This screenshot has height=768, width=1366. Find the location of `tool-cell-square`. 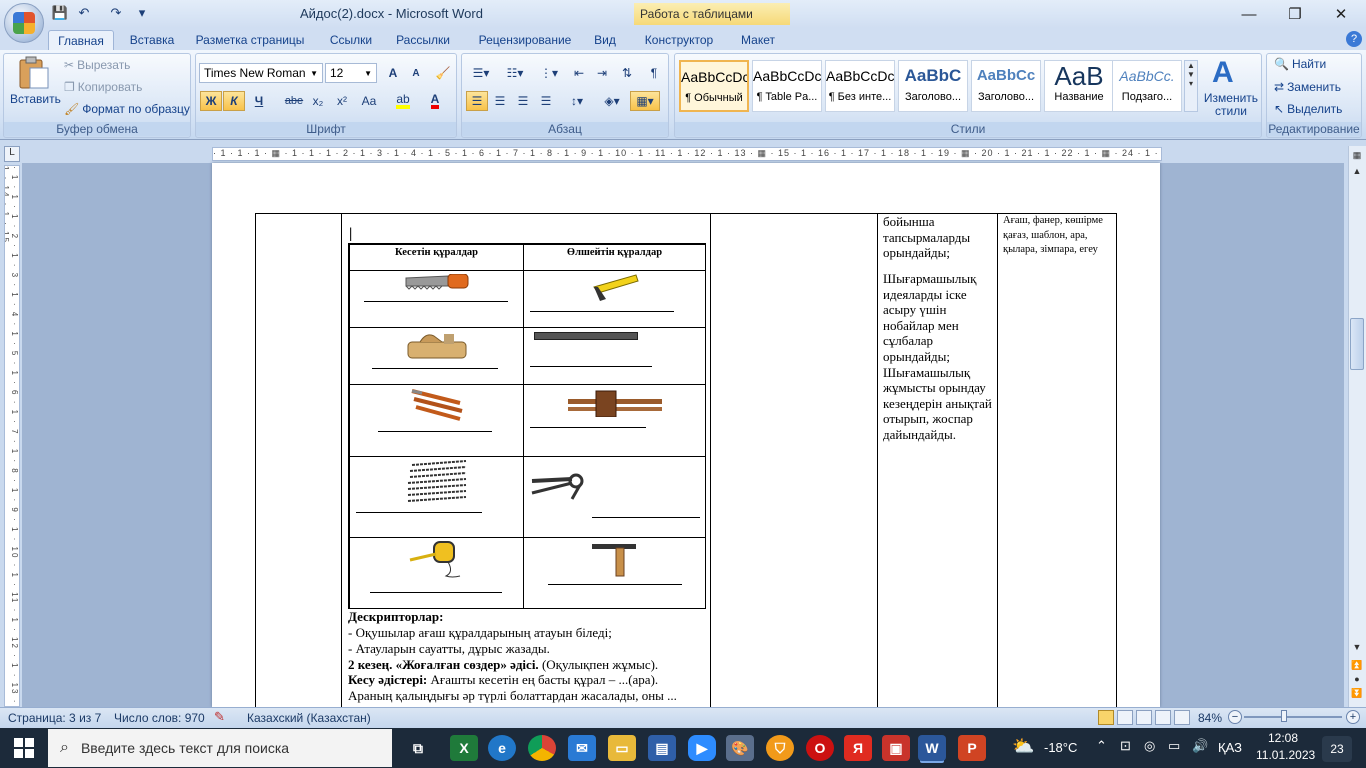

tool-cell-square is located at coordinates (614, 299).